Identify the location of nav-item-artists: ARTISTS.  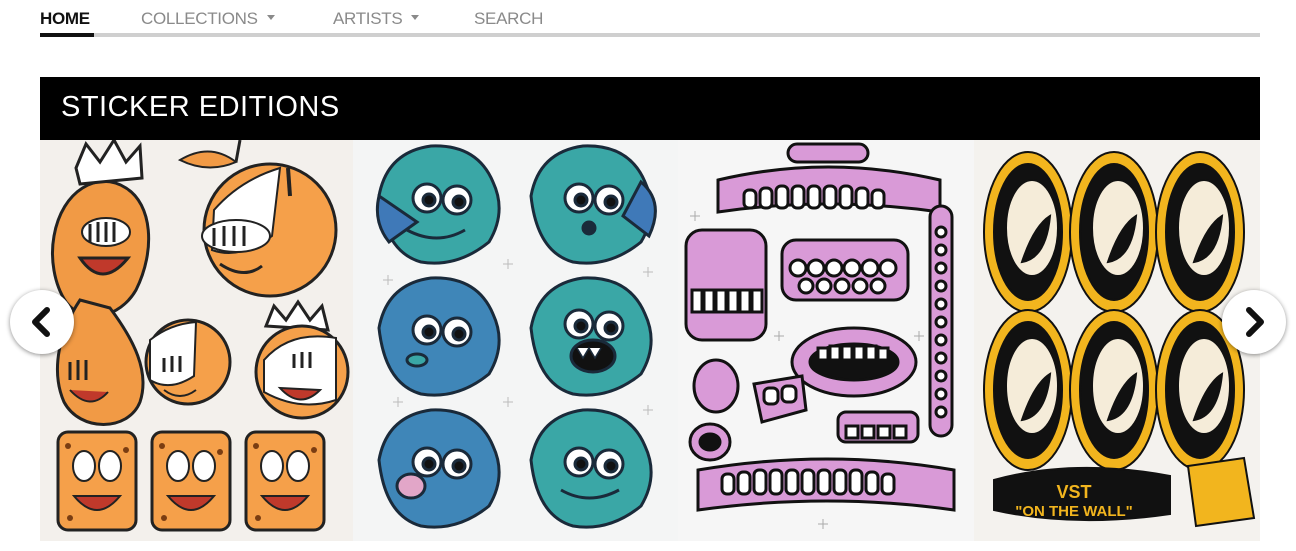
(376, 19).